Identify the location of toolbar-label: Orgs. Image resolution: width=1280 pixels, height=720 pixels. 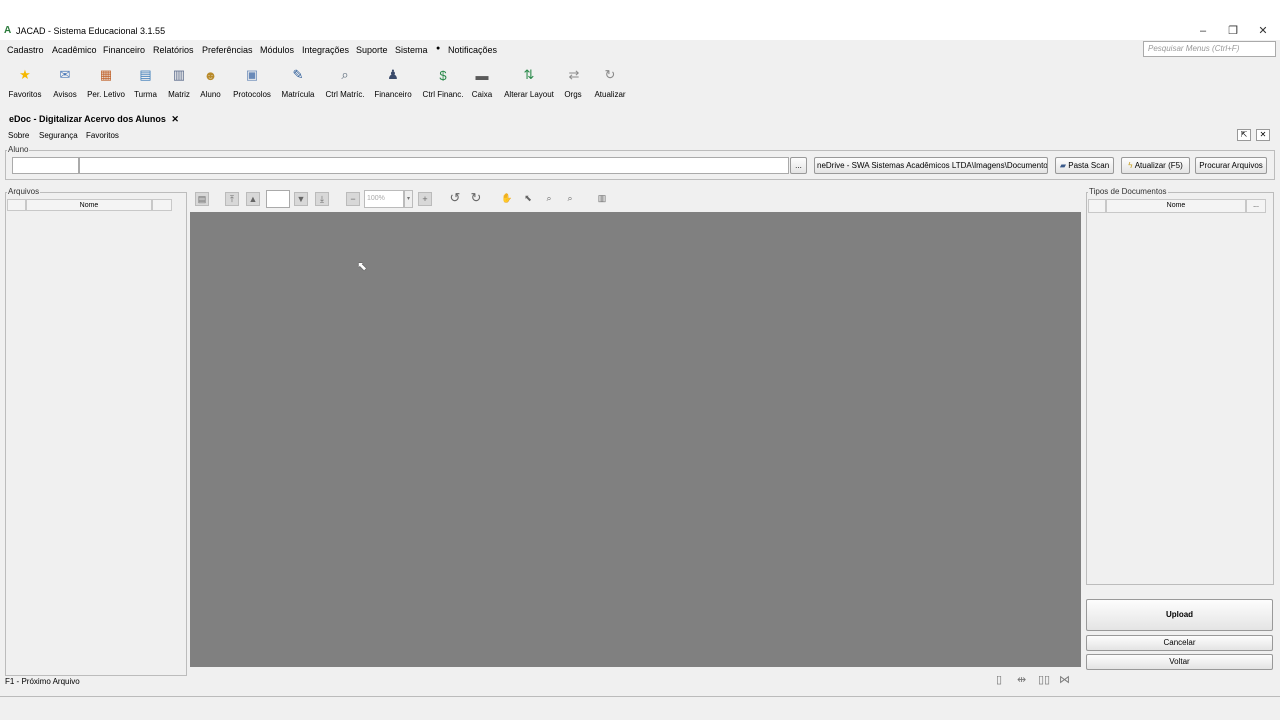
(573, 94).